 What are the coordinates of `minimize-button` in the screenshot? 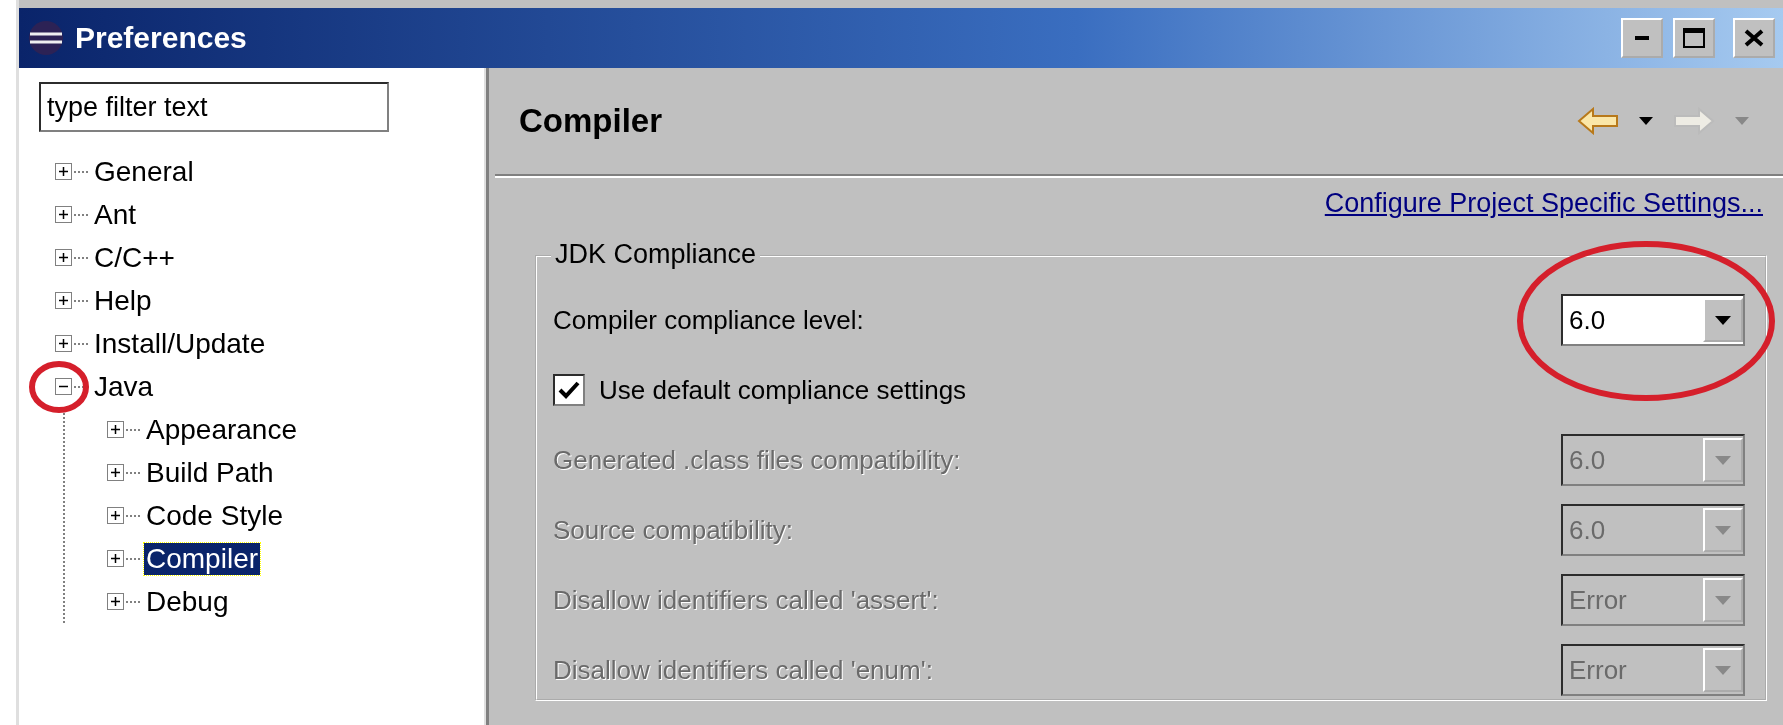 It's located at (1642, 38).